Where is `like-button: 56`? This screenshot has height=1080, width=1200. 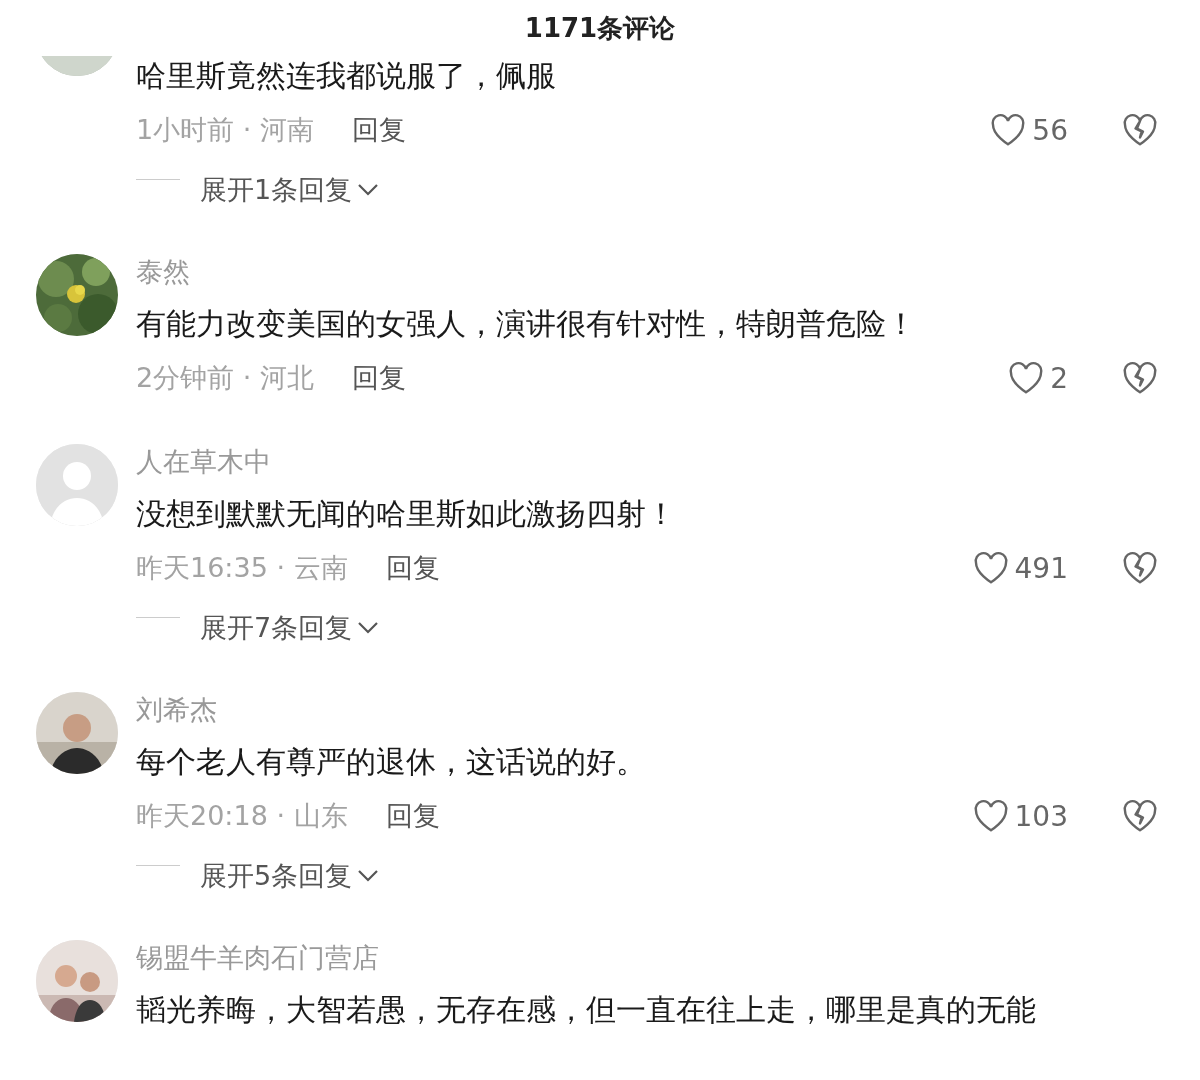
like-button: 56 is located at coordinates (1029, 130).